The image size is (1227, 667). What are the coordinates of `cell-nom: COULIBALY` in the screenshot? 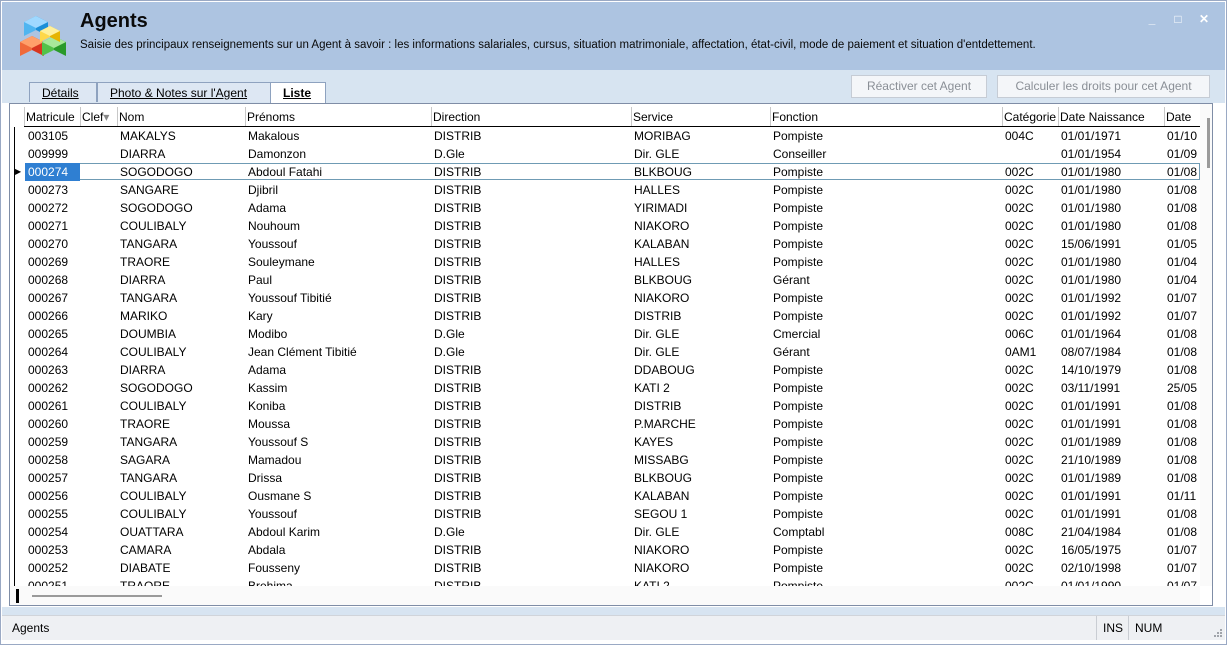 It's located at (181, 226).